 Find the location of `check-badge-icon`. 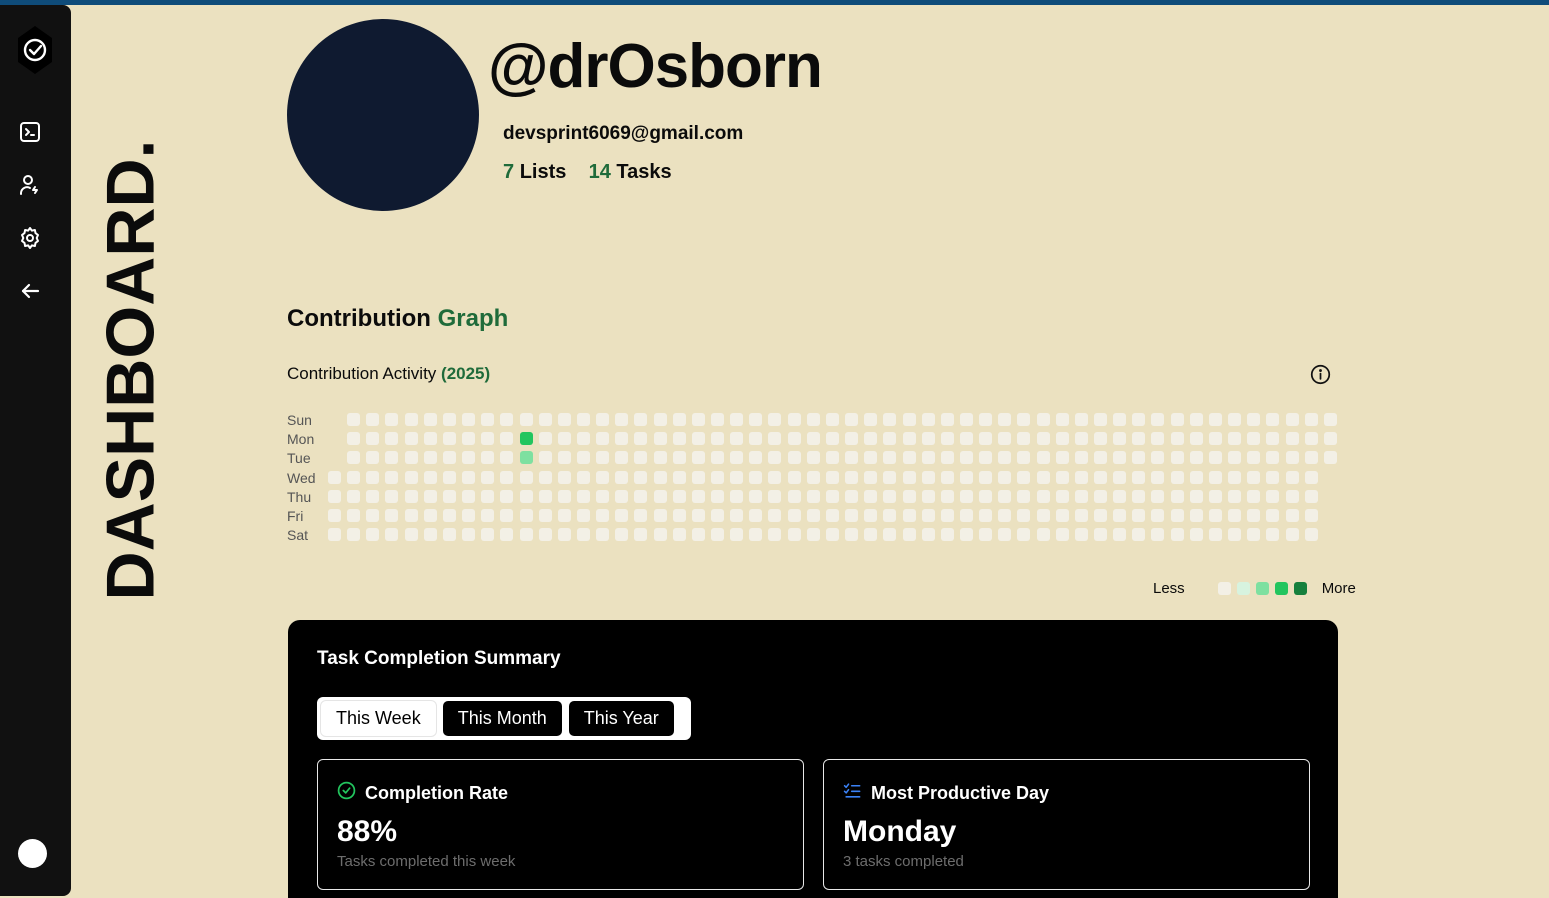

check-badge-icon is located at coordinates (35, 50).